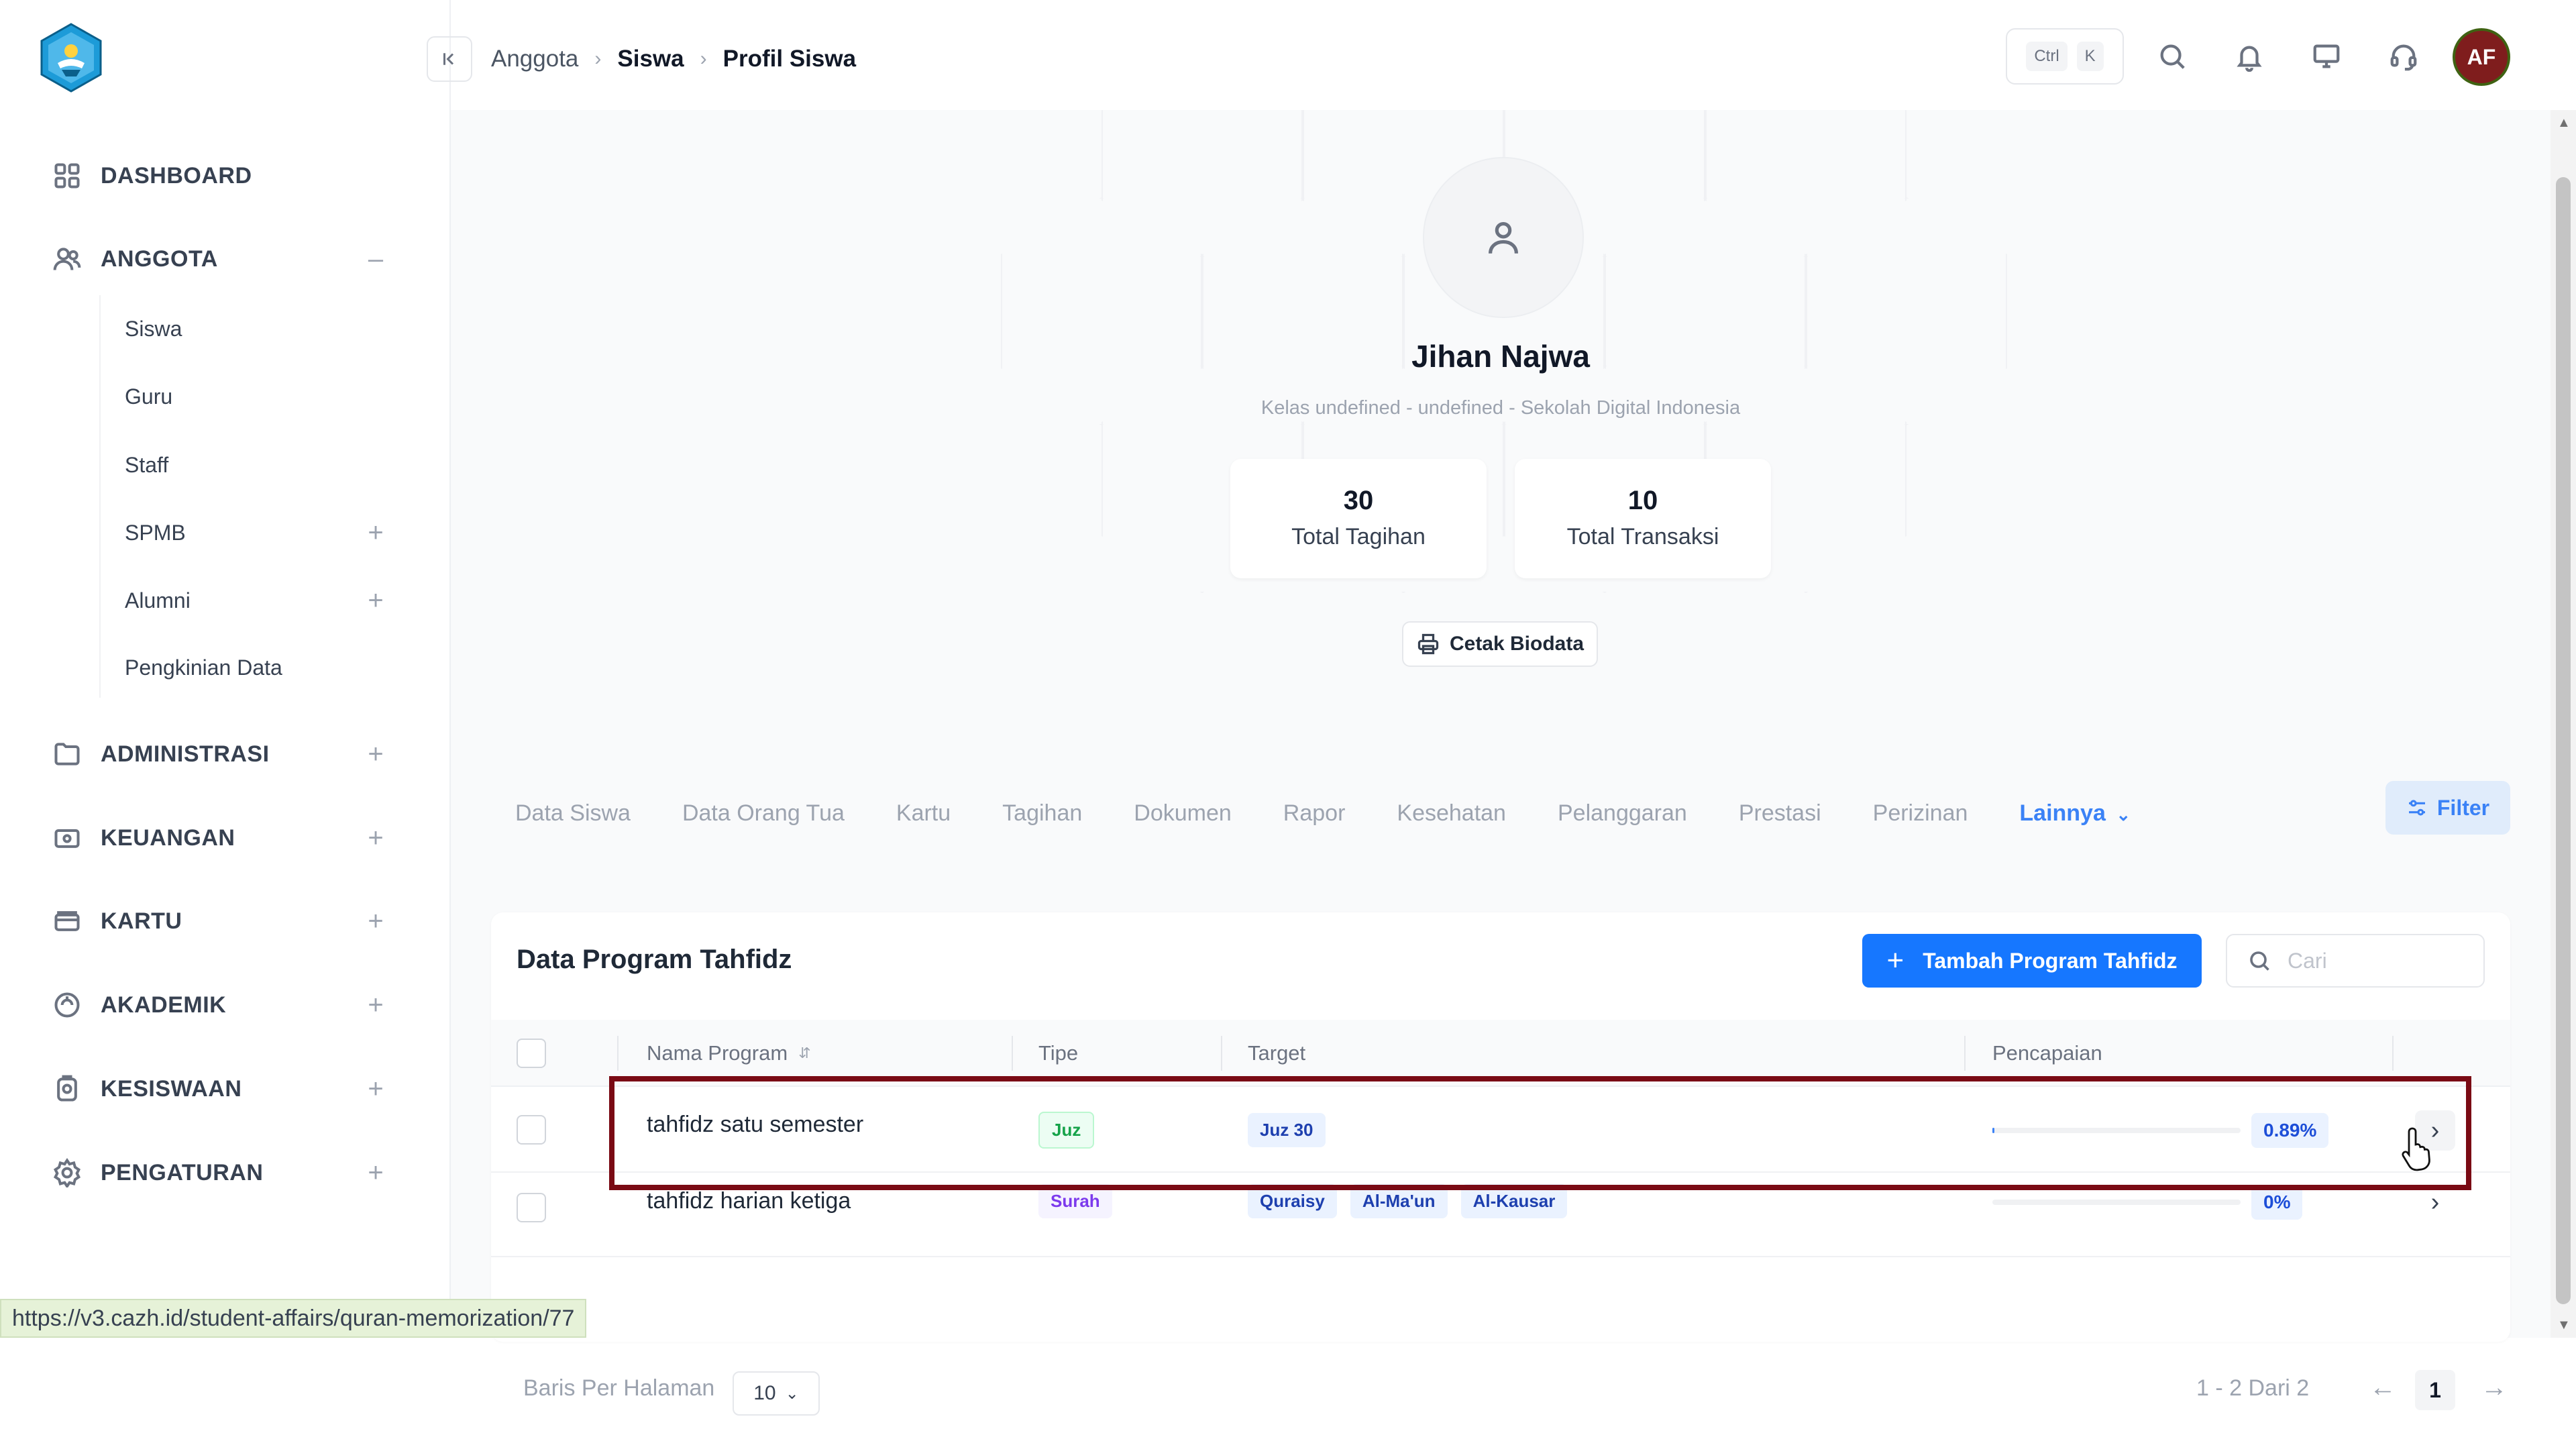 This screenshot has height=1429, width=2576. What do you see at coordinates (148, 396) in the screenshot?
I see `sidebar-item-guru: Guru` at bounding box center [148, 396].